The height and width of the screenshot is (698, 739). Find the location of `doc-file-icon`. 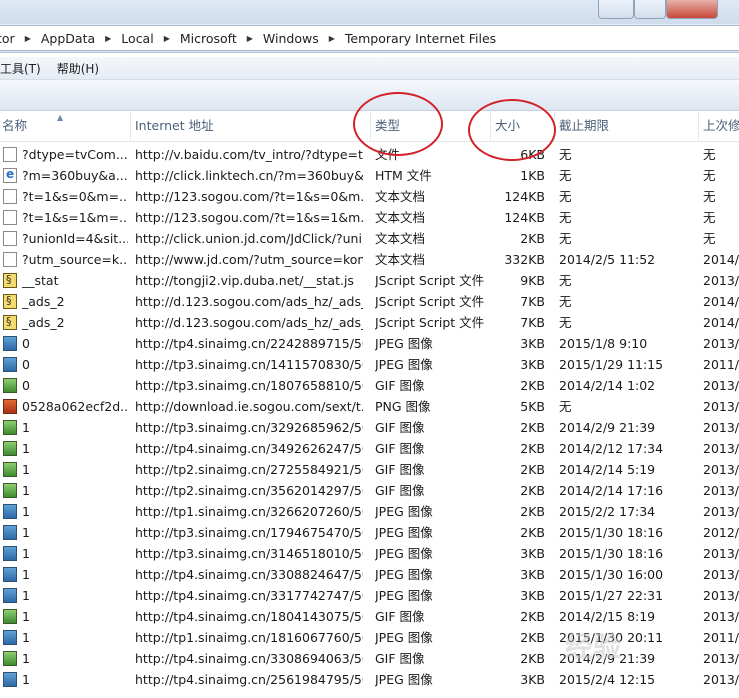

doc-file-icon is located at coordinates (10, 196).